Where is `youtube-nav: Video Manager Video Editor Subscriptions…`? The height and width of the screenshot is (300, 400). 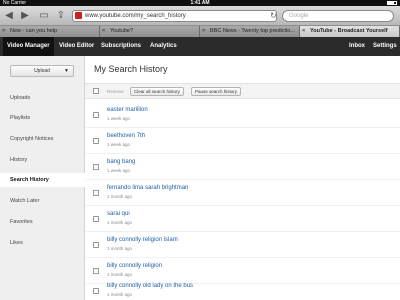
youtube-nav: Video Manager Video Editor Subscriptions… is located at coordinates (200, 46).